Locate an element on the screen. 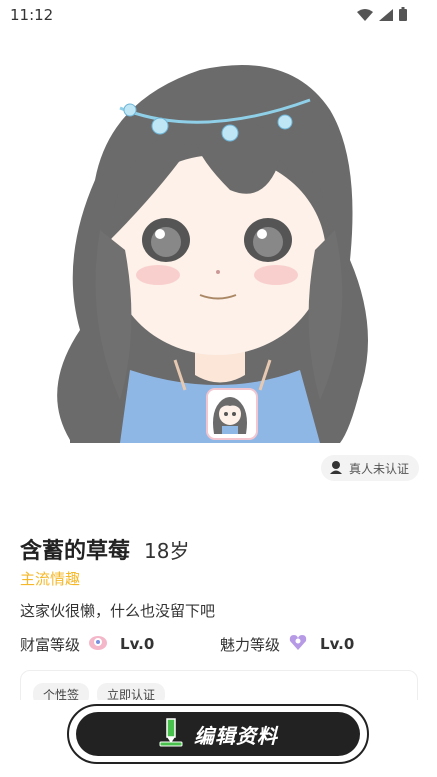 The image size is (437, 777). bio-text: 这家伙很懒，什么也没留下吧 is located at coordinates (118, 611).